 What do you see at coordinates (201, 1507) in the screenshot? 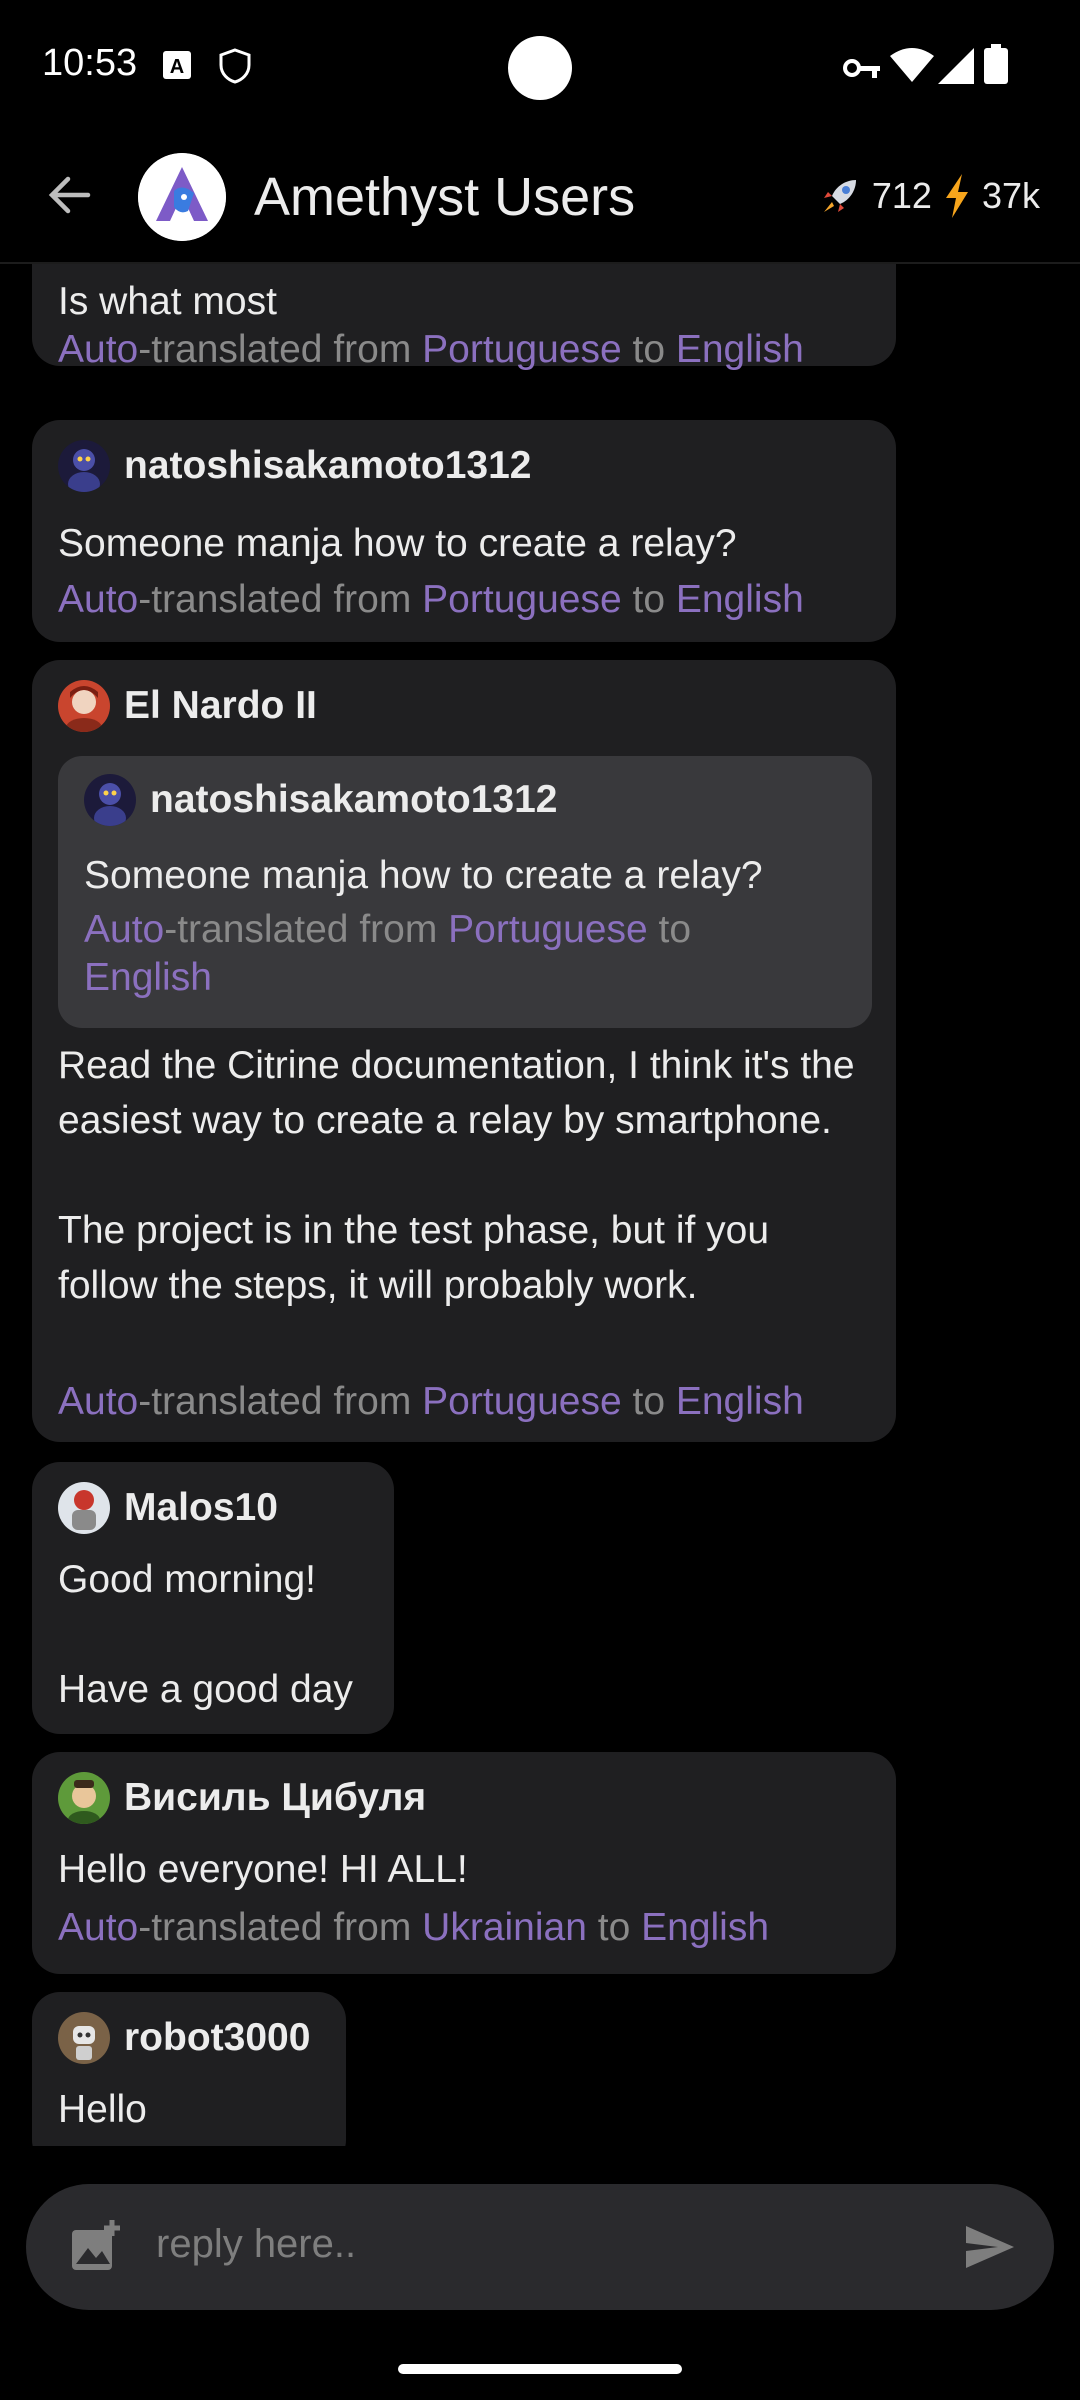
I see `author-name: Malos10` at bounding box center [201, 1507].